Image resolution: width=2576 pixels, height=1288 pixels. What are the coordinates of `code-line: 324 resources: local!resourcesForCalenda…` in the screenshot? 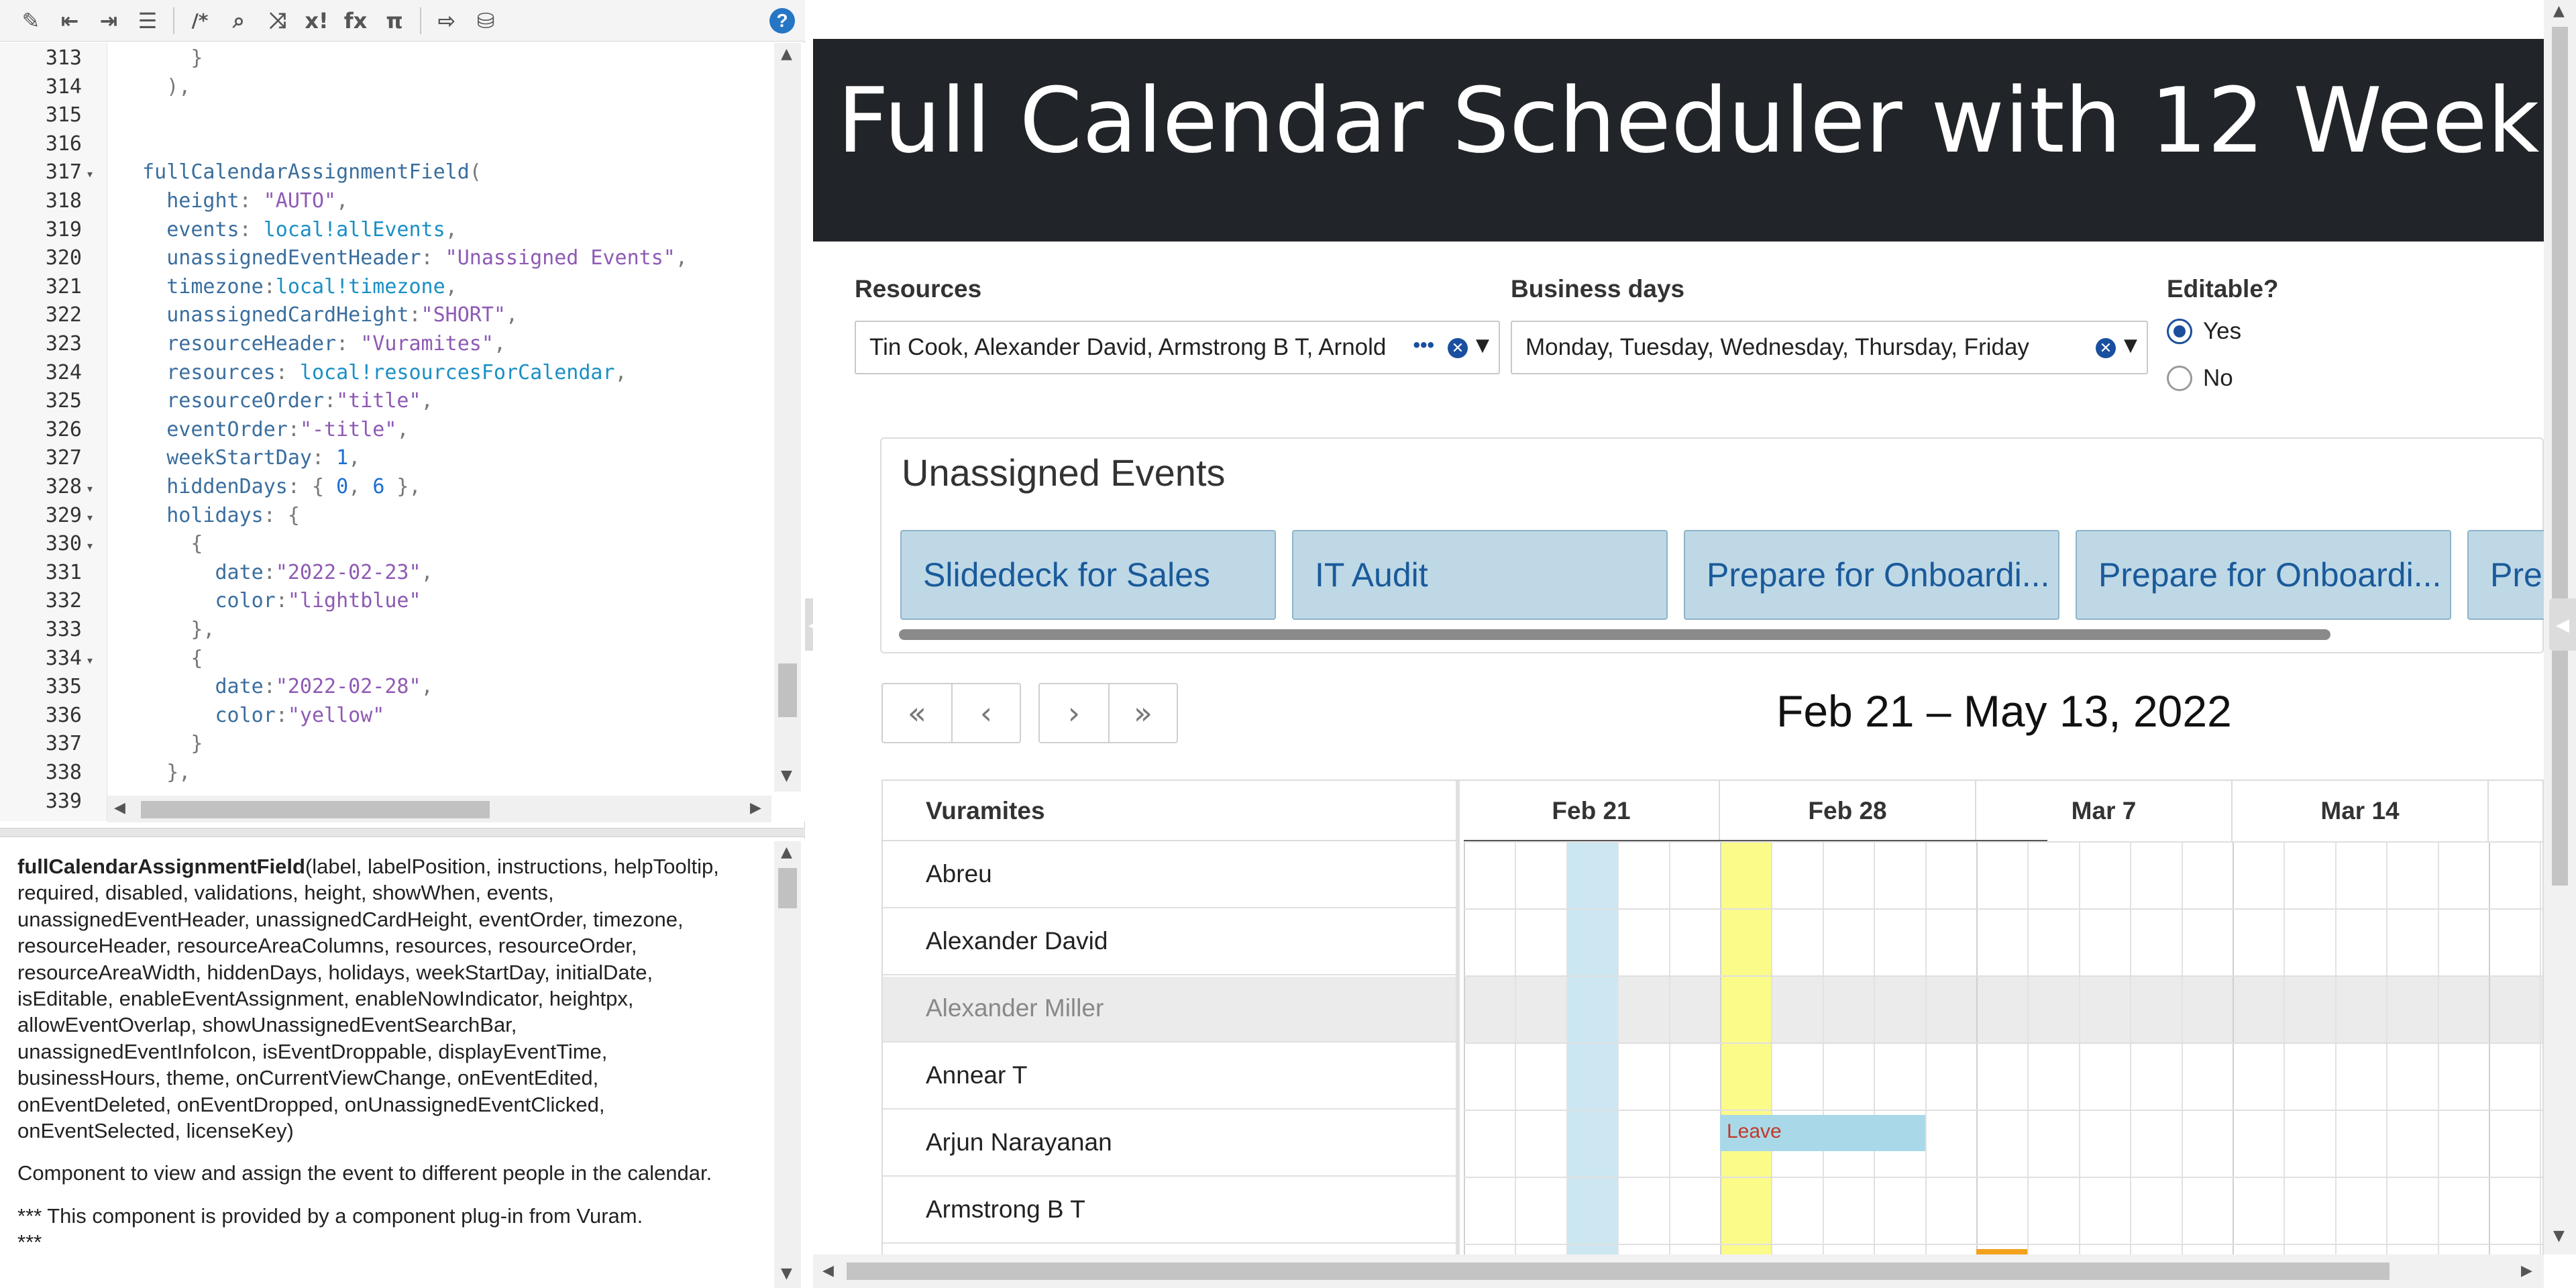 It's located at (382, 373).